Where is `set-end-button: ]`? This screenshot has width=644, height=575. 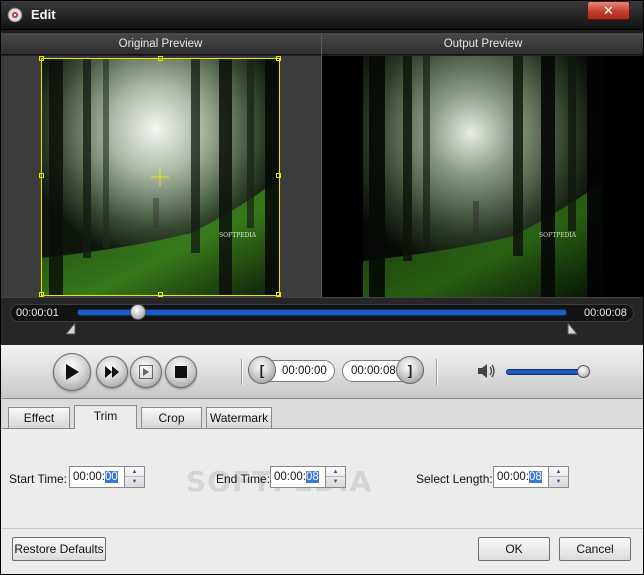 set-end-button: ] is located at coordinates (410, 370).